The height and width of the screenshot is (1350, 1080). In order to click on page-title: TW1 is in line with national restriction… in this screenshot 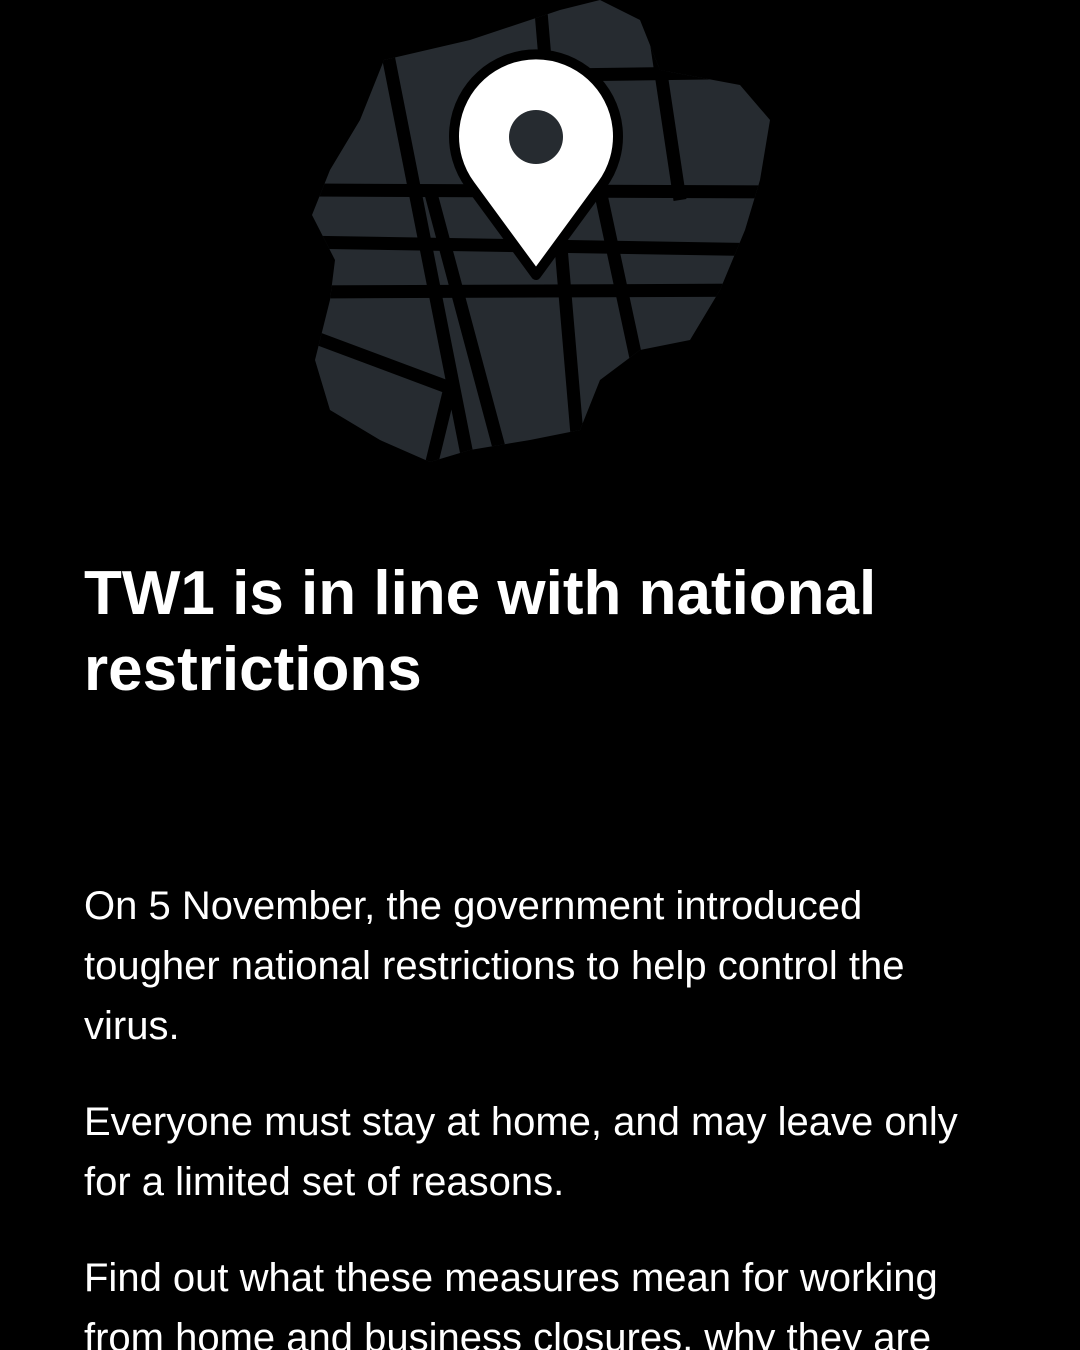, I will do `click(480, 631)`.